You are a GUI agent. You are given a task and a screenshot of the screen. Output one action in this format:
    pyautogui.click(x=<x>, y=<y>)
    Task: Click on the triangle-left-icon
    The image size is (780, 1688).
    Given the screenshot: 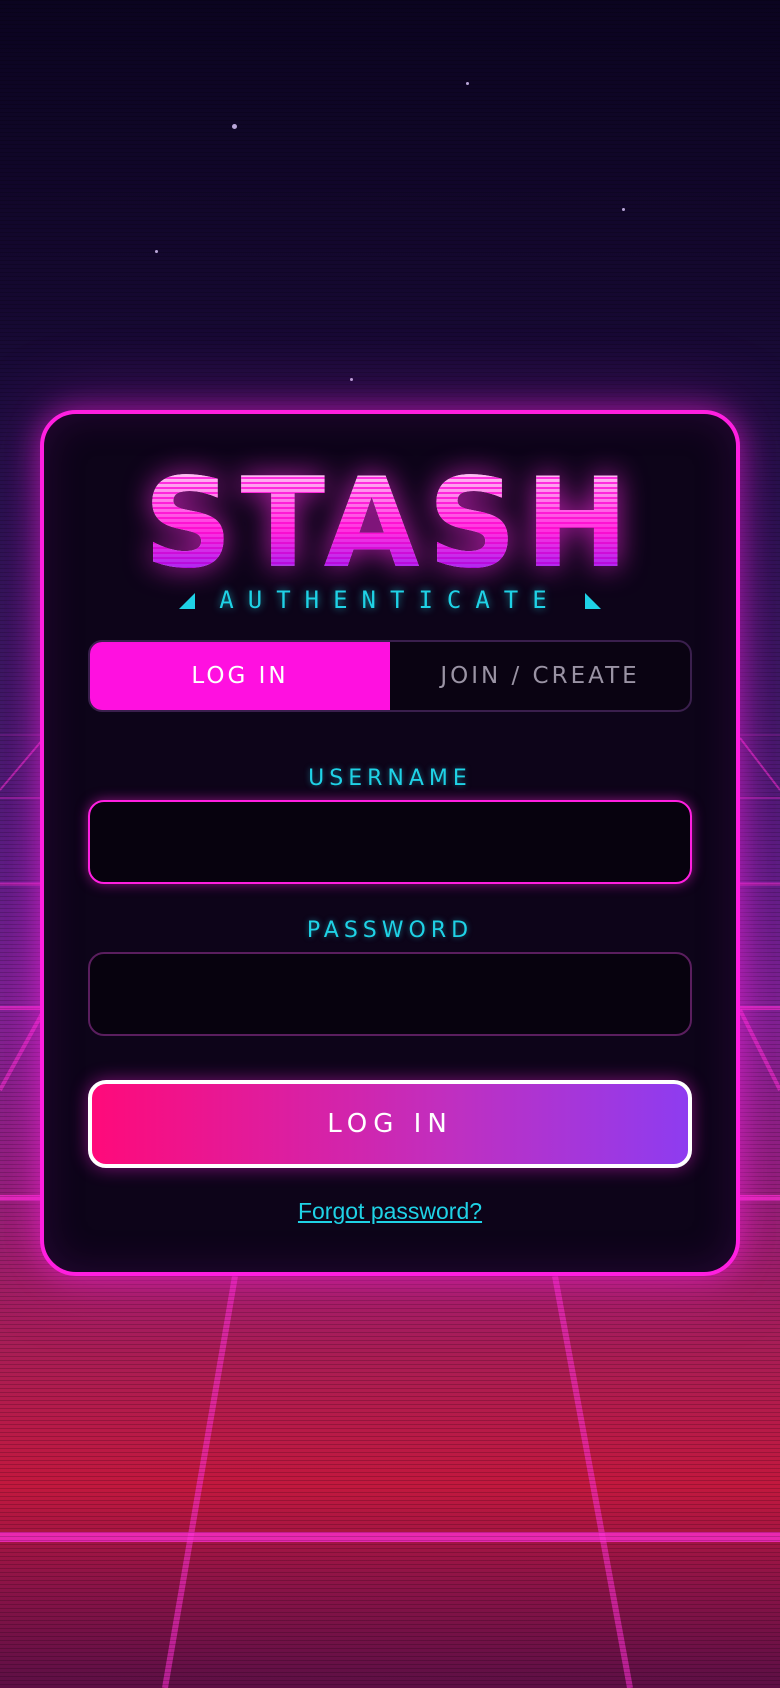 What is the action you would take?
    pyautogui.click(x=187, y=601)
    